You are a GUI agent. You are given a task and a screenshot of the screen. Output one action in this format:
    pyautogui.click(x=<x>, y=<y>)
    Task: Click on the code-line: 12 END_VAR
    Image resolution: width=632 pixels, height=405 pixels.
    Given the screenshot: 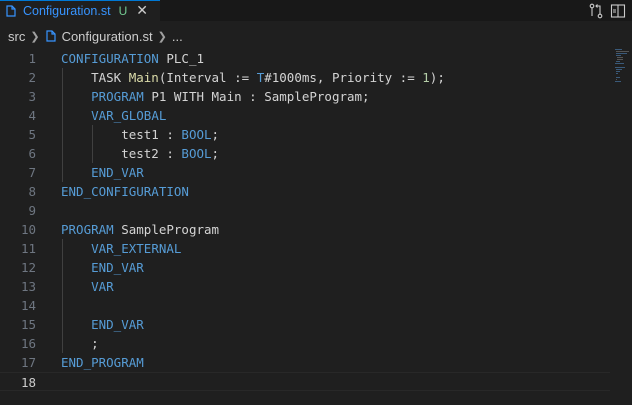 What is the action you would take?
    pyautogui.click(x=305, y=267)
    